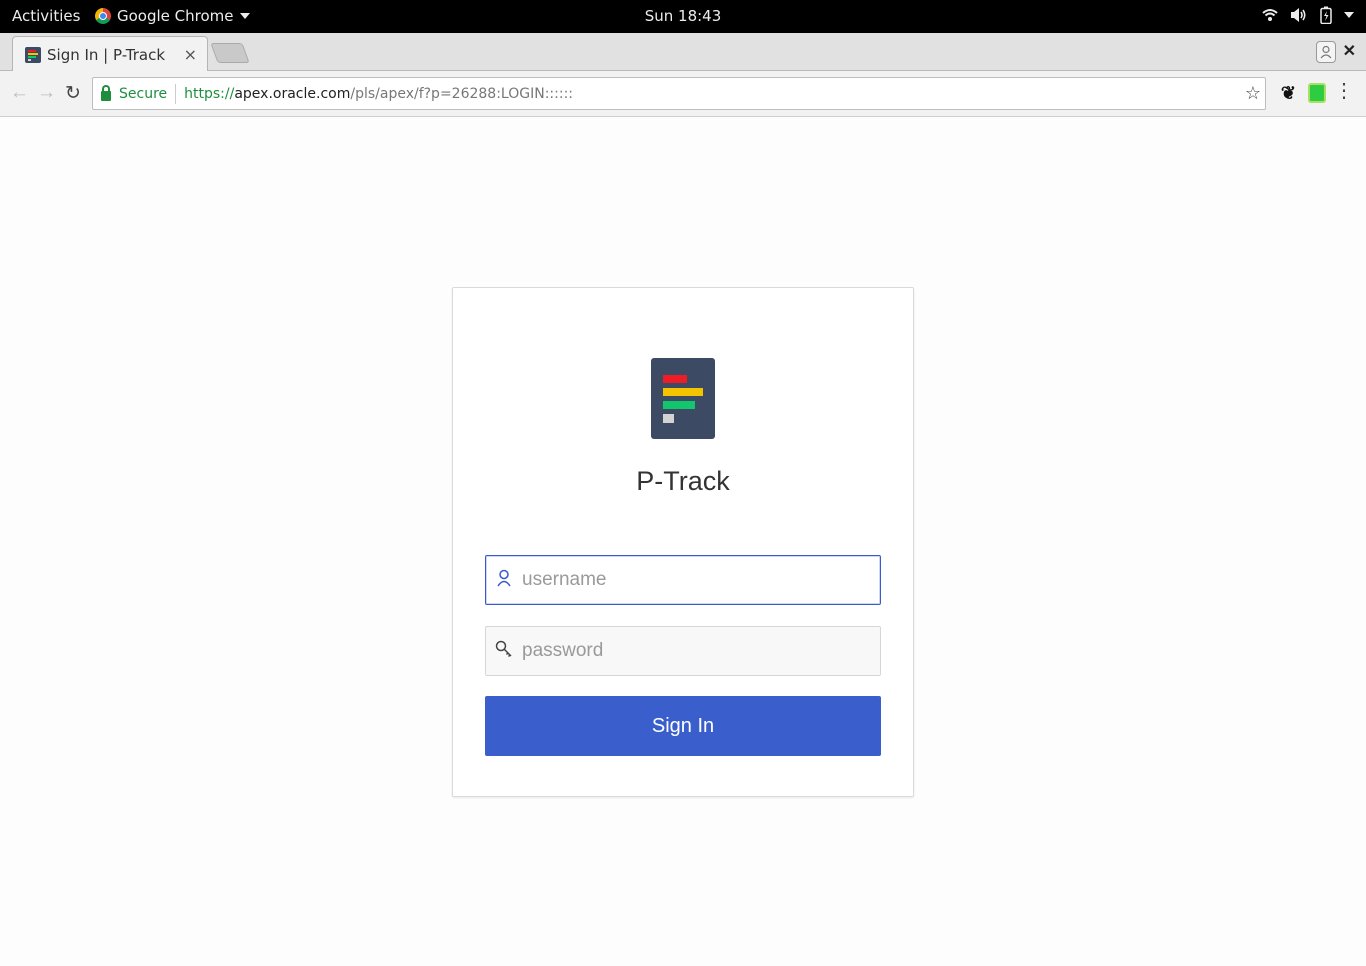  I want to click on reload-icon: ↻, so click(73, 93).